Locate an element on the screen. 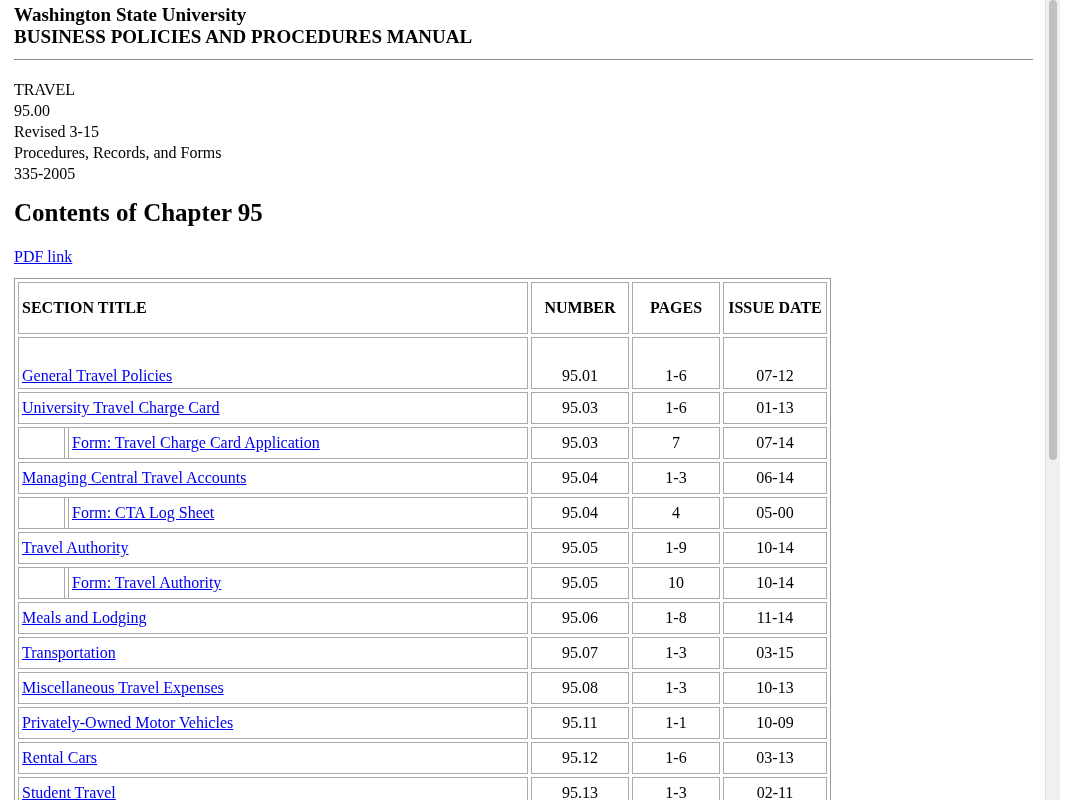  date-cell: 06-14 is located at coordinates (775, 478).